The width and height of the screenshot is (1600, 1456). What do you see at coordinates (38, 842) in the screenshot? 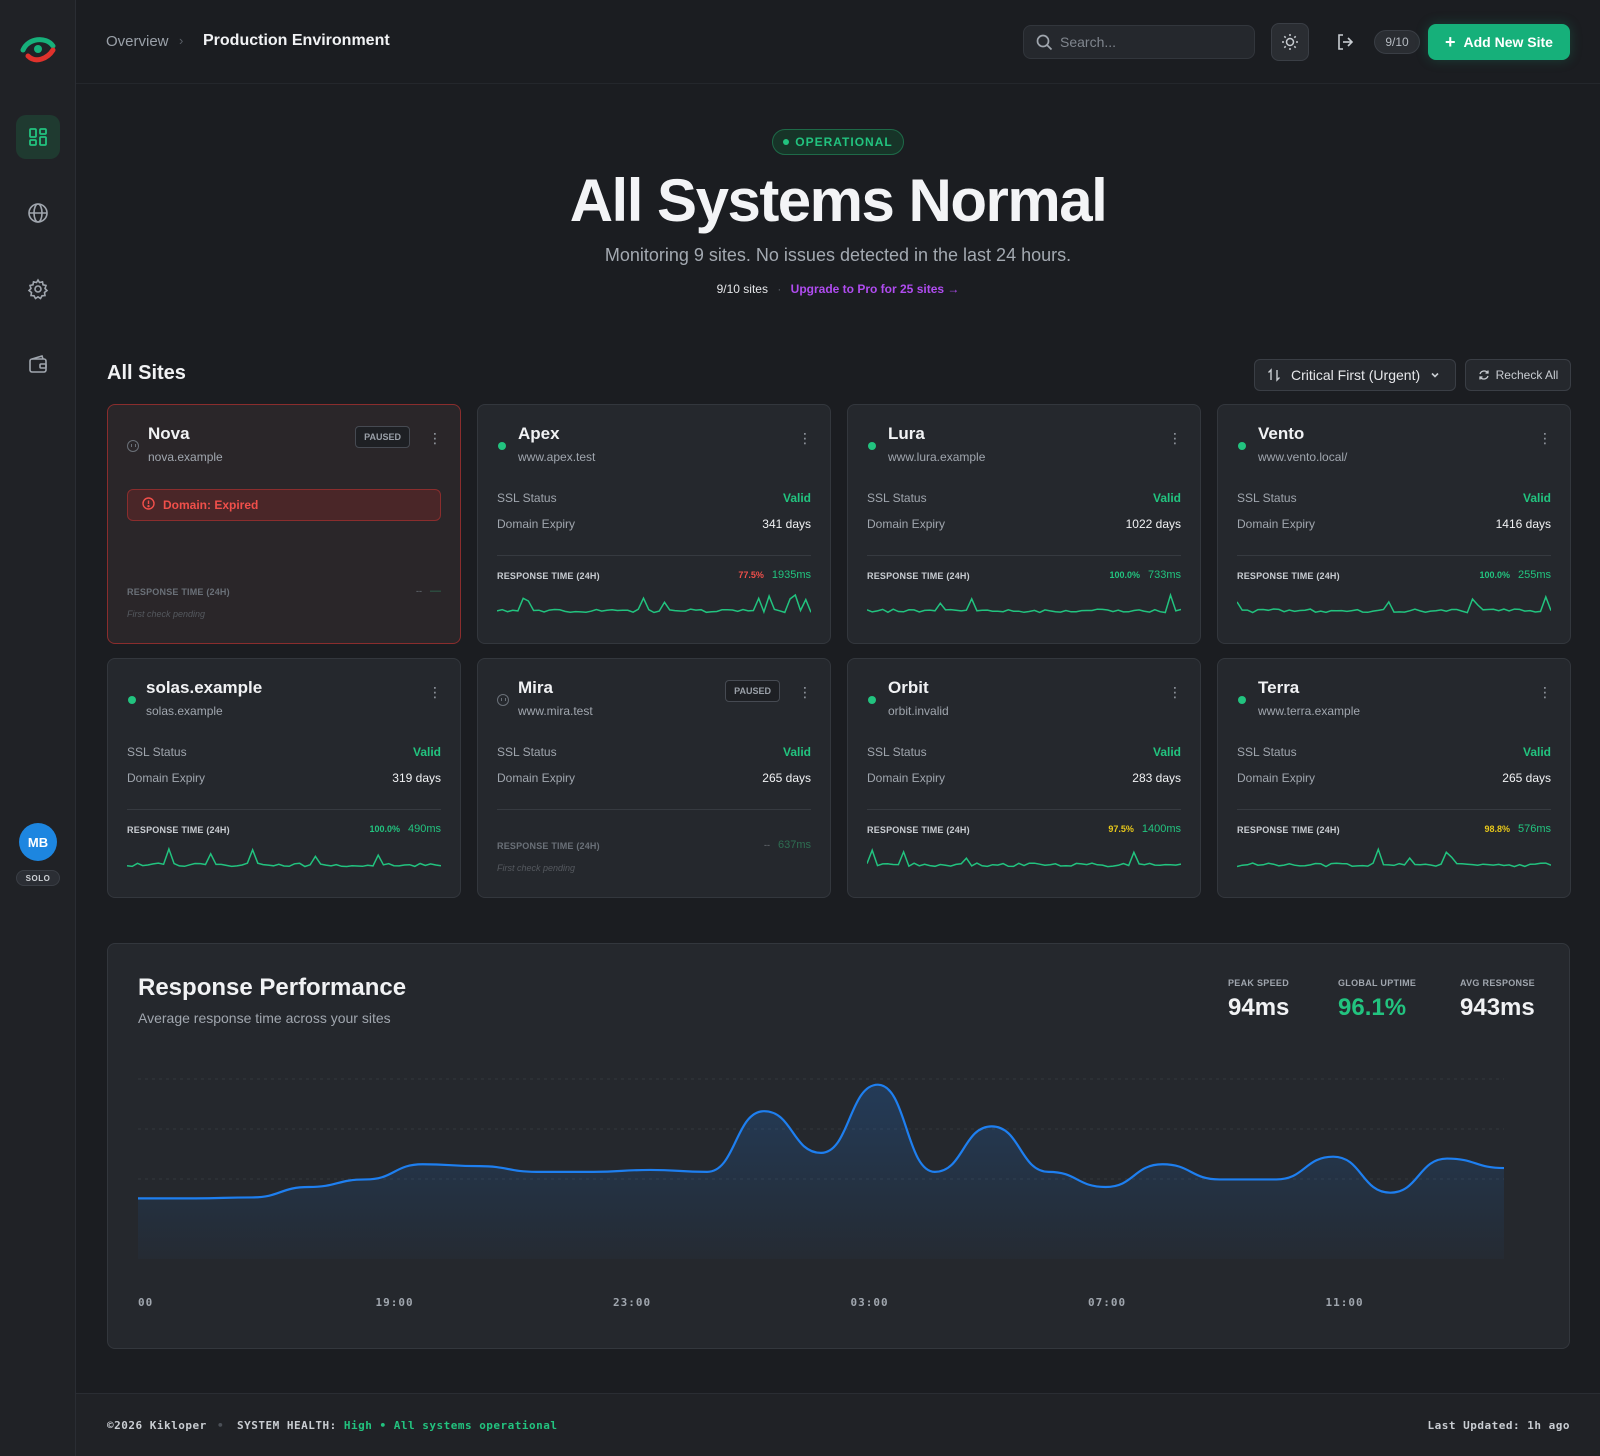
I see `avatar: MB` at bounding box center [38, 842].